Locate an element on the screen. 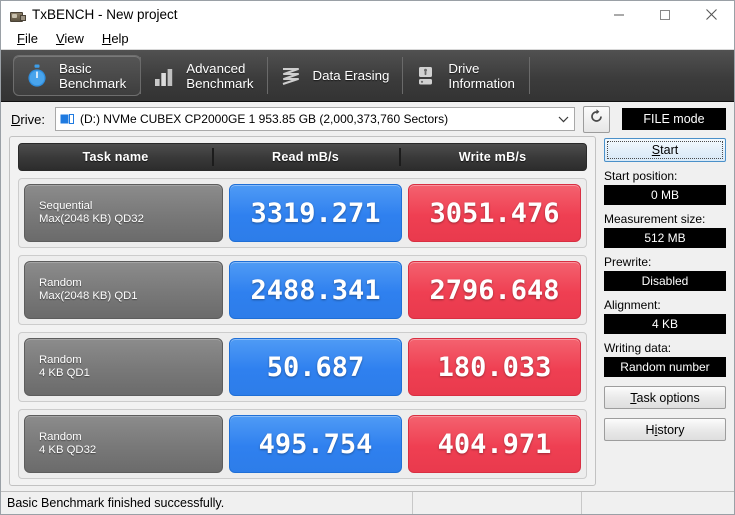 This screenshot has width=735, height=515. focus-ring is located at coordinates (665, 150).